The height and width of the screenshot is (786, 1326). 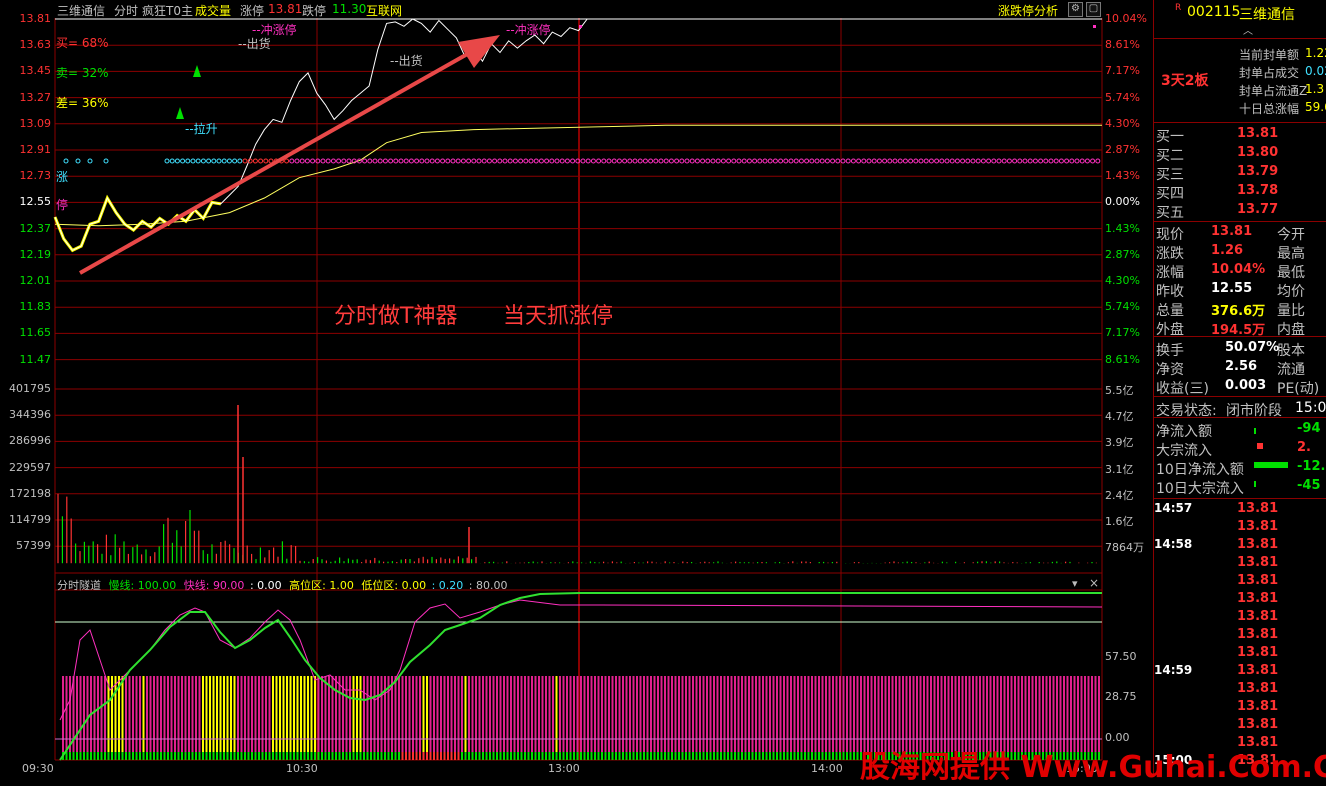 I want to click on close-icon: ×, so click(x=1094, y=583).